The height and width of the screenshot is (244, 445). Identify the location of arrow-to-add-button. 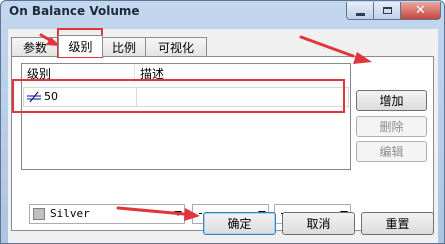
(327, 46).